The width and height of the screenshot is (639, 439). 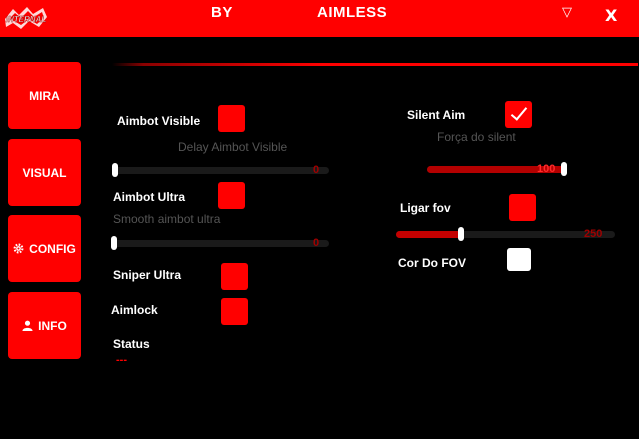 I want to click on smooth-aimbot-ultra-label: Smooth aimbot ultra, so click(x=167, y=219).